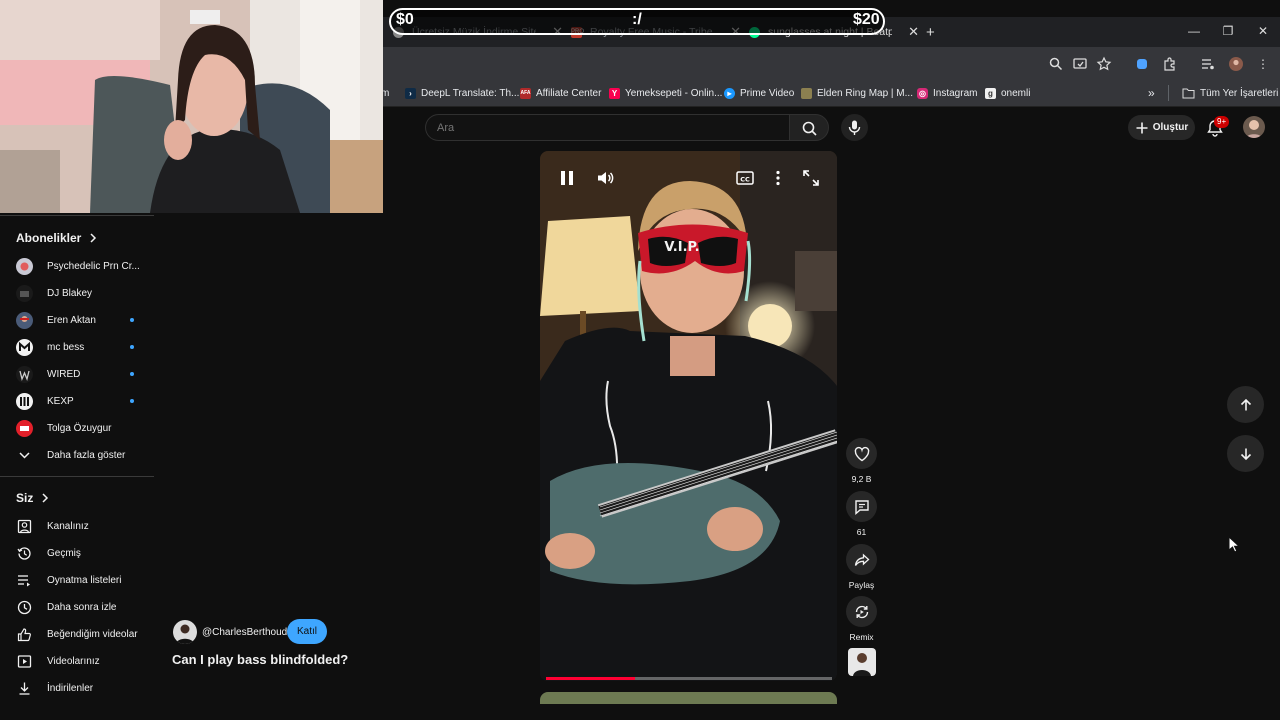 Image resolution: width=1280 pixels, height=720 pixels. What do you see at coordinates (947, 93) in the screenshot?
I see `bookmark-item: ◎ Instagram` at bounding box center [947, 93].